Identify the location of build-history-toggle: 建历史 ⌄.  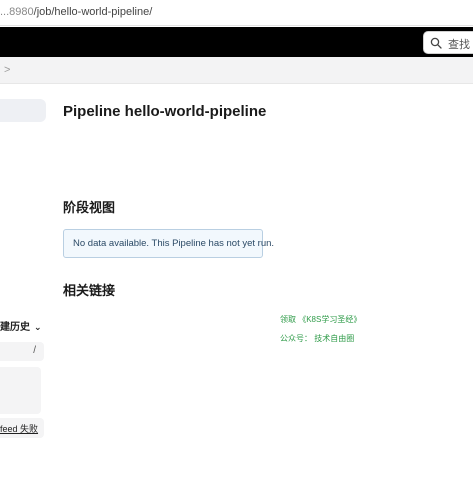
(21, 325).